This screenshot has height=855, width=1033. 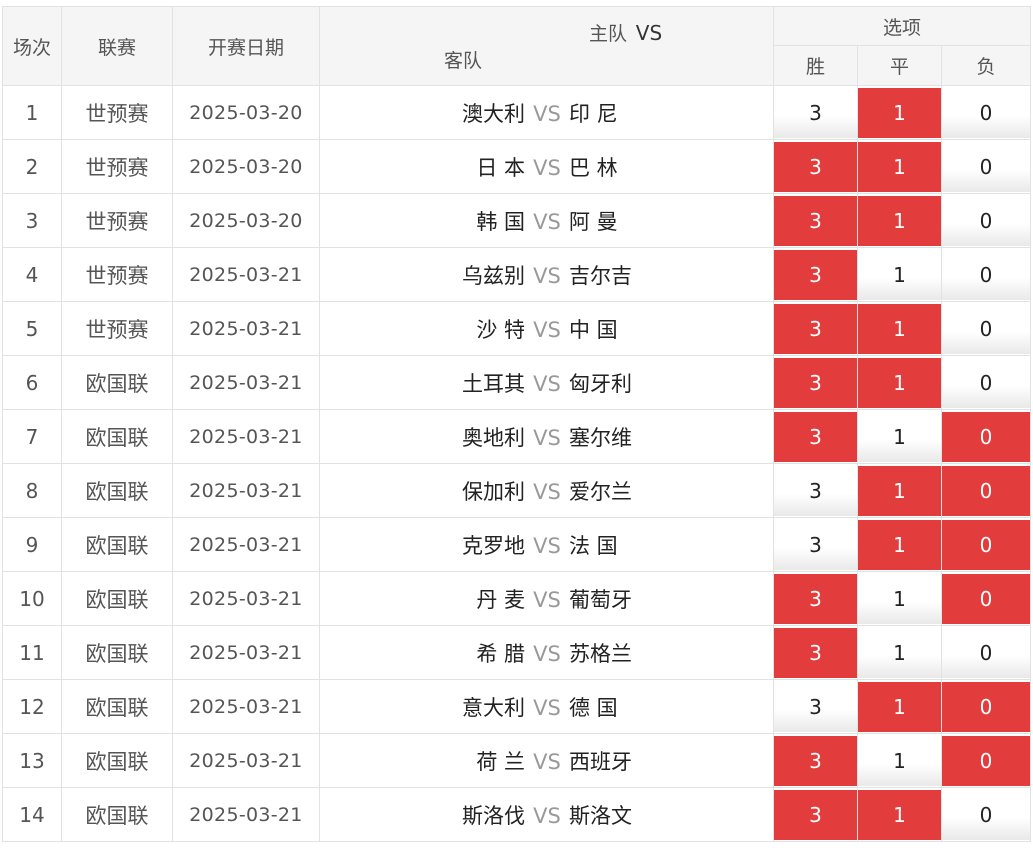 I want to click on table-row: 12 欧国联 2025-03-21 意大利 VS 德 国 310, so click(x=517, y=706).